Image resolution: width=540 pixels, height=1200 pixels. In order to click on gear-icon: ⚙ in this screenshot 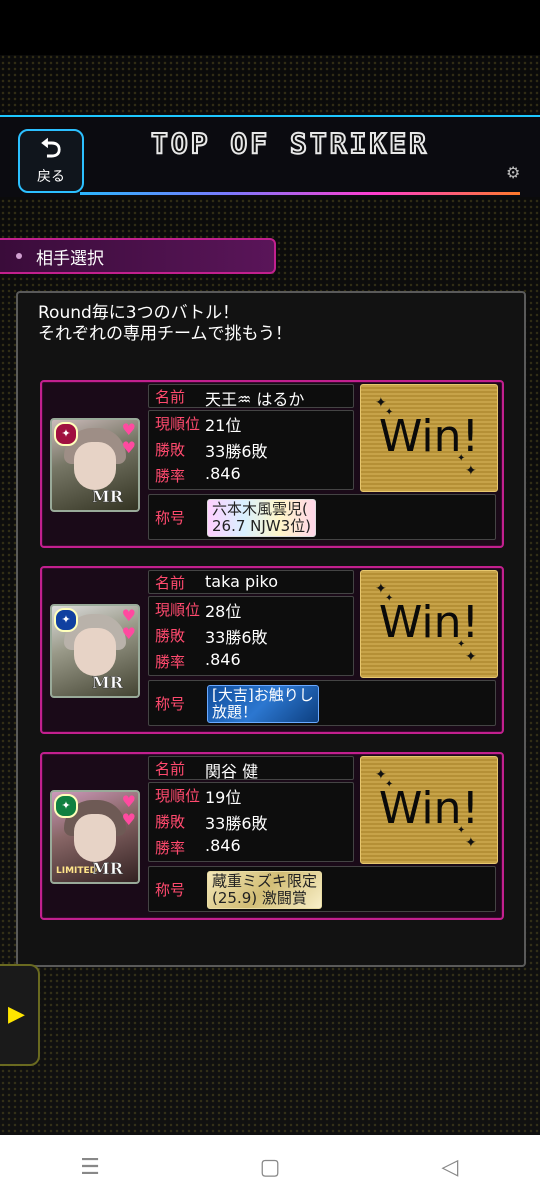, I will do `click(513, 172)`.